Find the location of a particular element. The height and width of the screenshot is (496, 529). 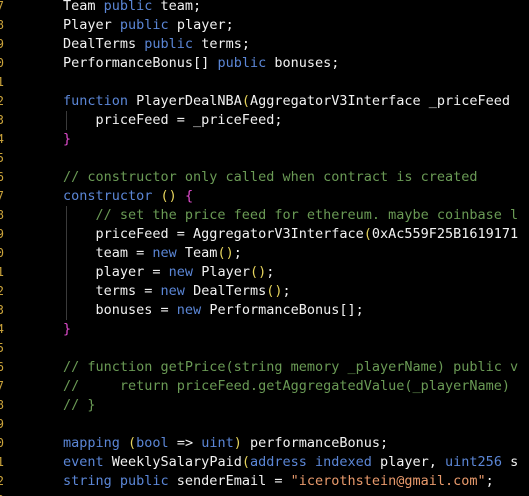

code-token: string public is located at coordinates (120, 481).